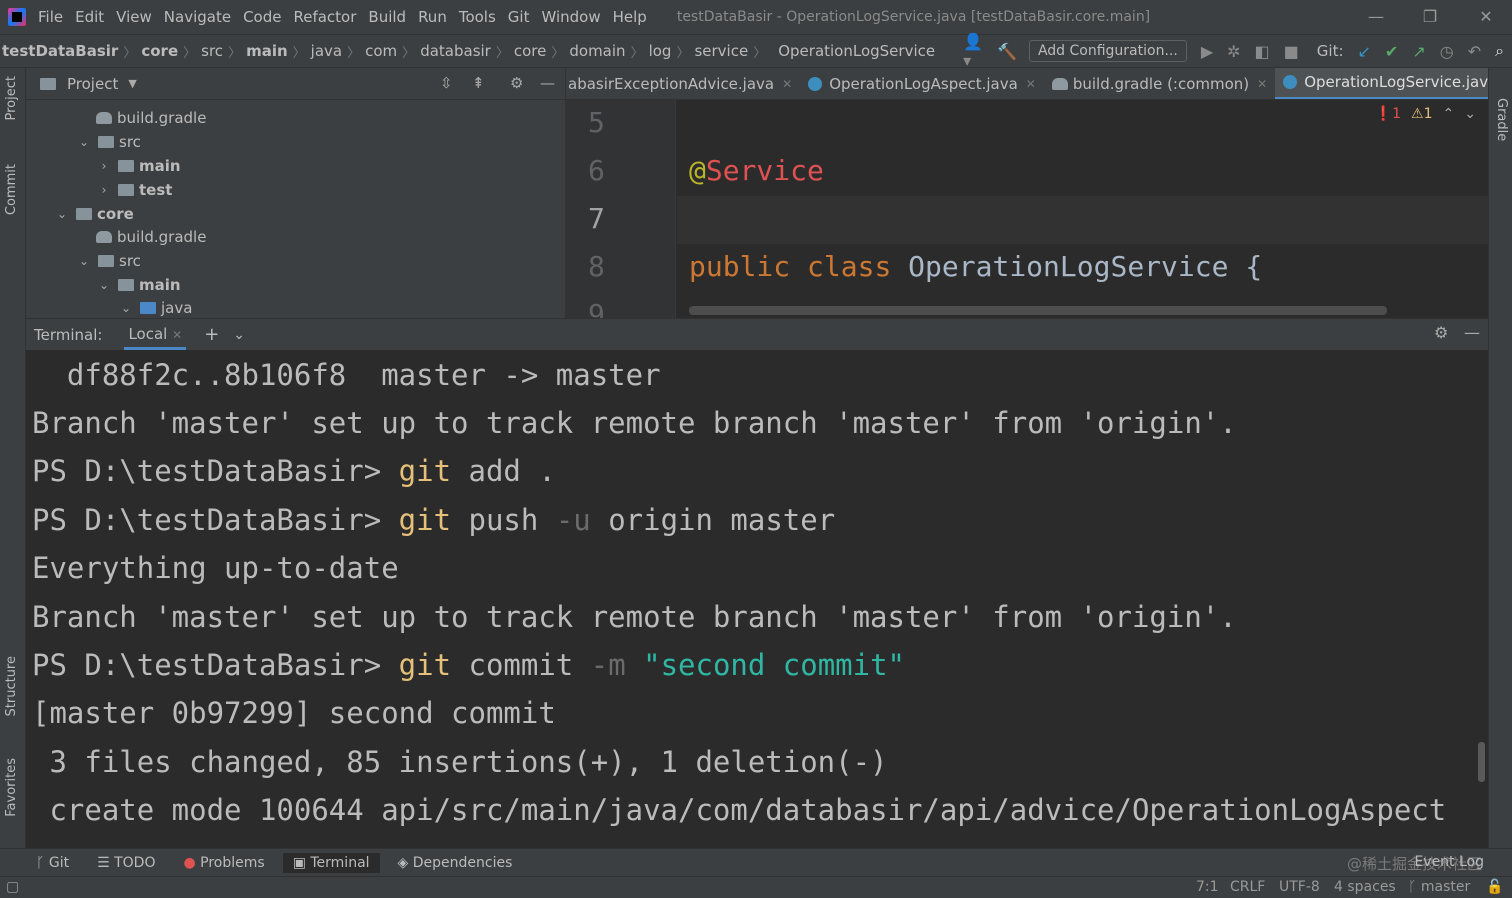  I want to click on terminal-tab-local: Local ✕, so click(155, 337).